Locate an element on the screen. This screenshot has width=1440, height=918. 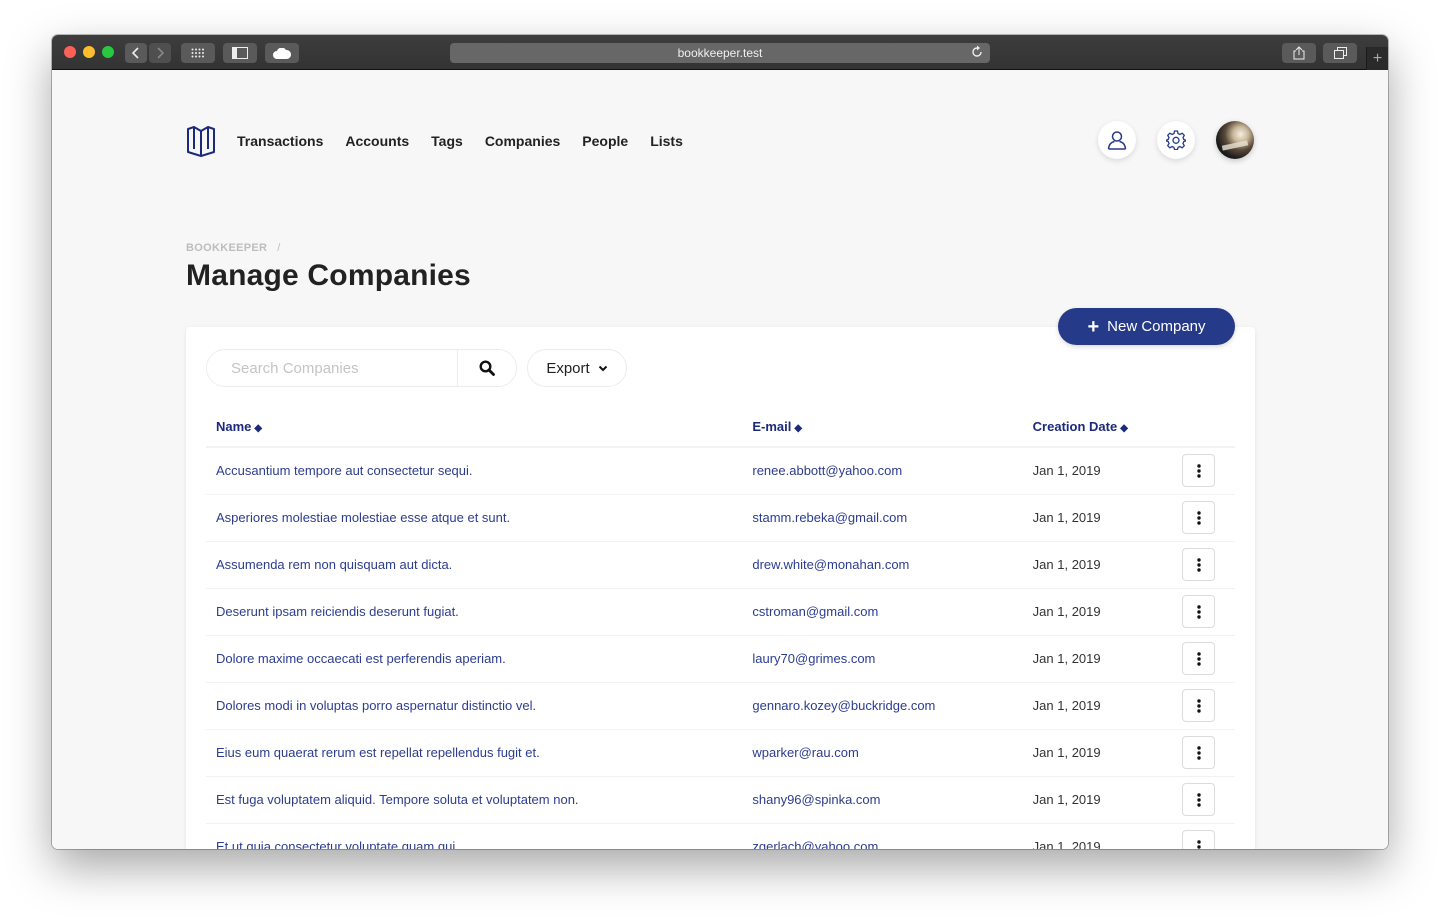
zoom-window-button is located at coordinates (108, 52).